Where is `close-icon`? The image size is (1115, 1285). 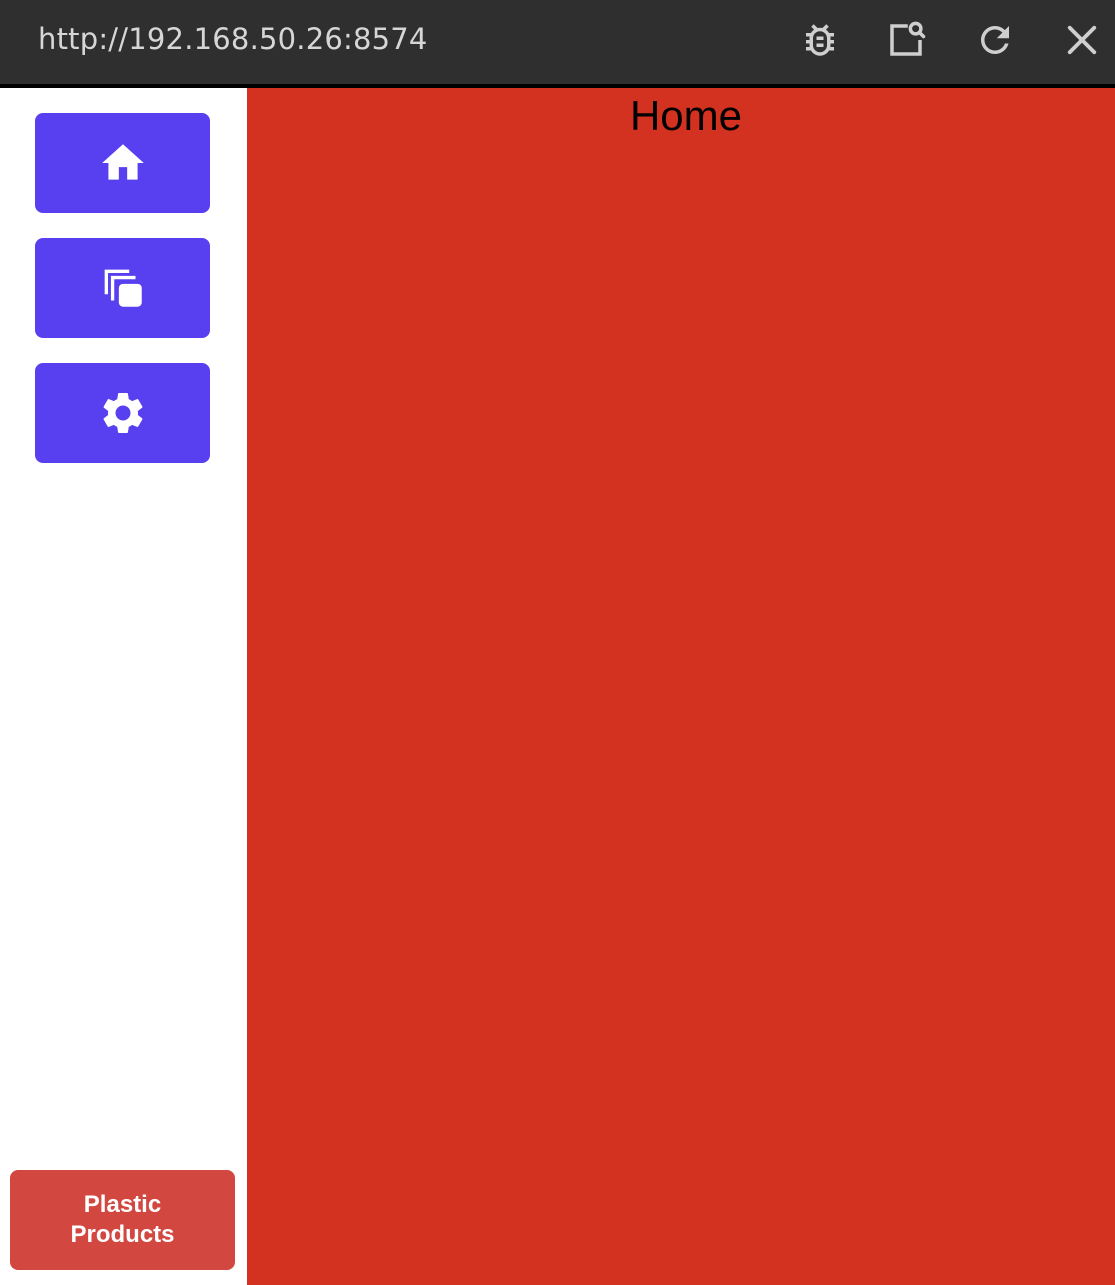
close-icon is located at coordinates (1082, 40).